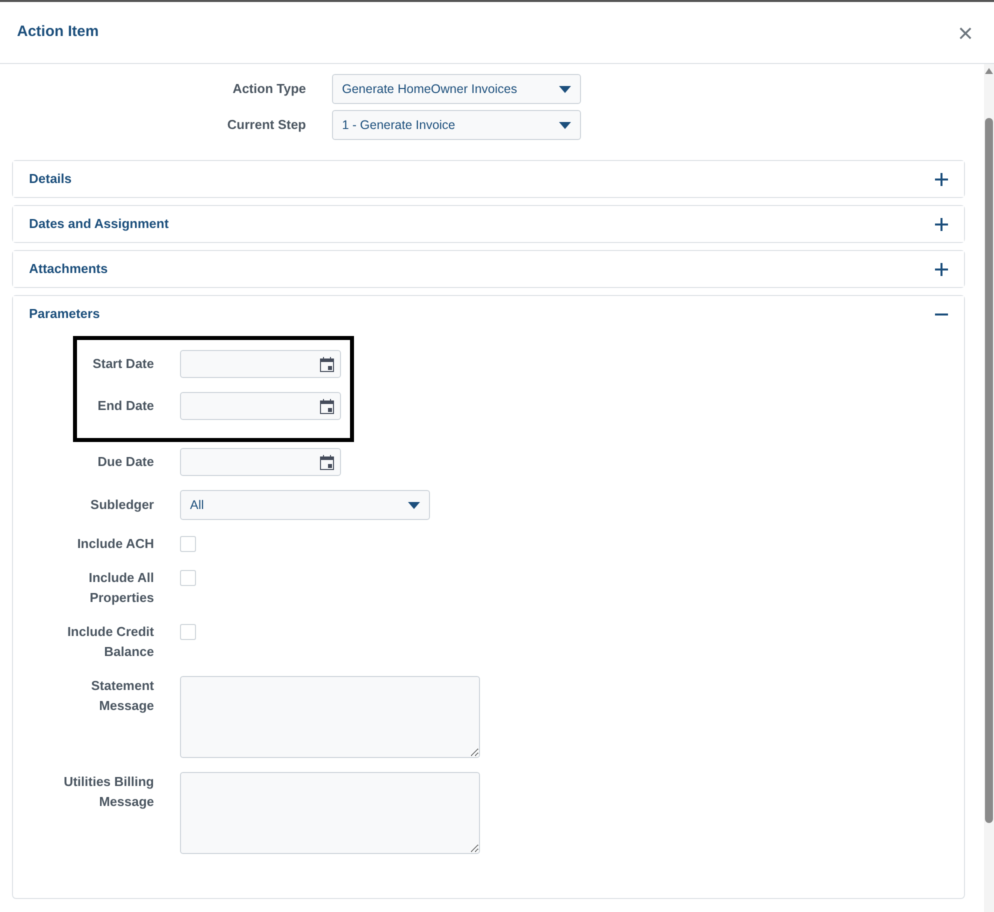 Image resolution: width=994 pixels, height=912 pixels. Describe the element at coordinates (488, 179) in the screenshot. I see `section-header: Details` at that location.